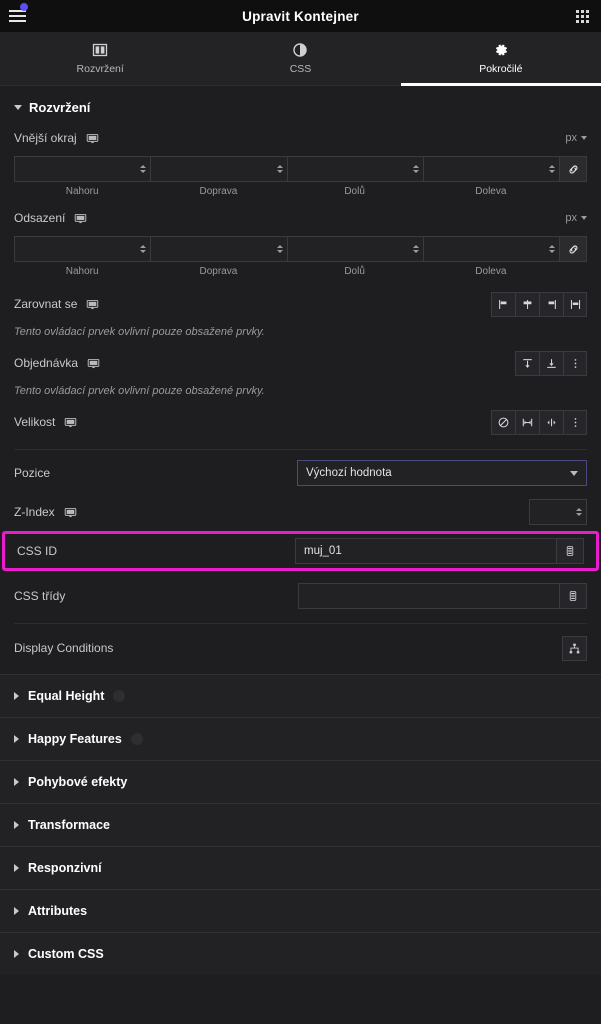  I want to click on size-full-width-button, so click(527, 422).